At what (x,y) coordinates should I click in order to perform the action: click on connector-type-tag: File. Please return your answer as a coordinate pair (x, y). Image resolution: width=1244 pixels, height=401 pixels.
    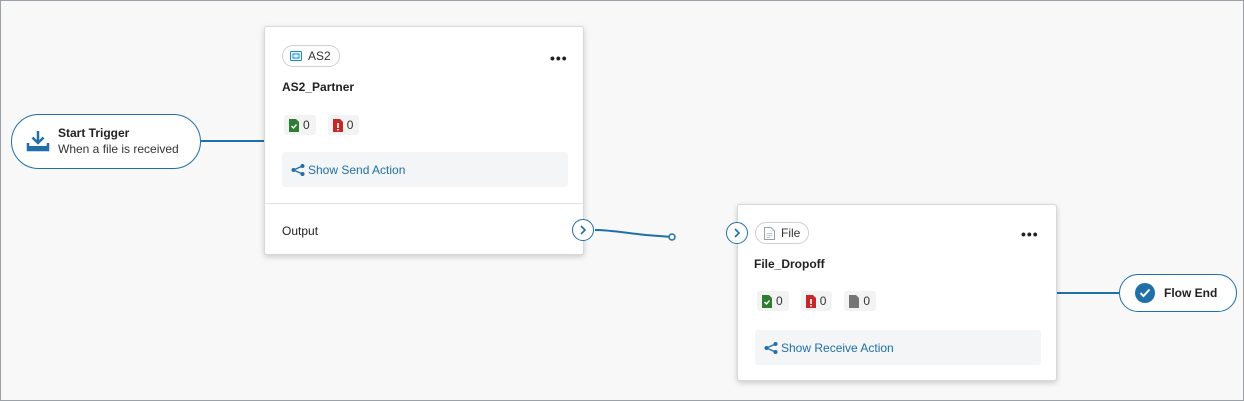
    Looking at the image, I should click on (782, 233).